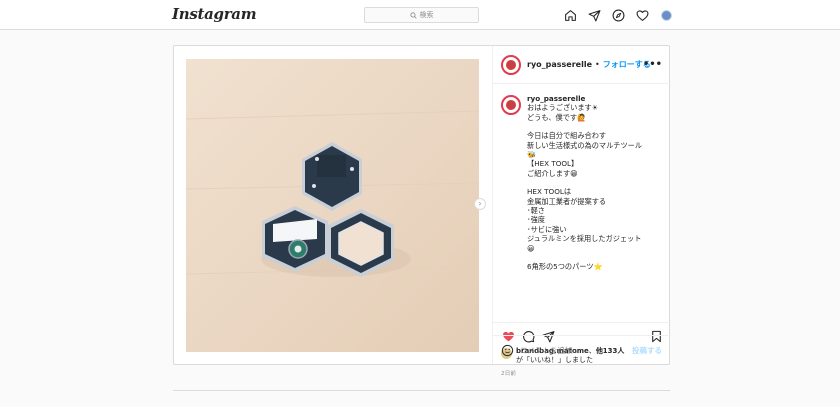 This screenshot has height=407, width=840. Describe the element at coordinates (547, 229) in the screenshot. I see `caption-line: ･サビに強い` at that location.